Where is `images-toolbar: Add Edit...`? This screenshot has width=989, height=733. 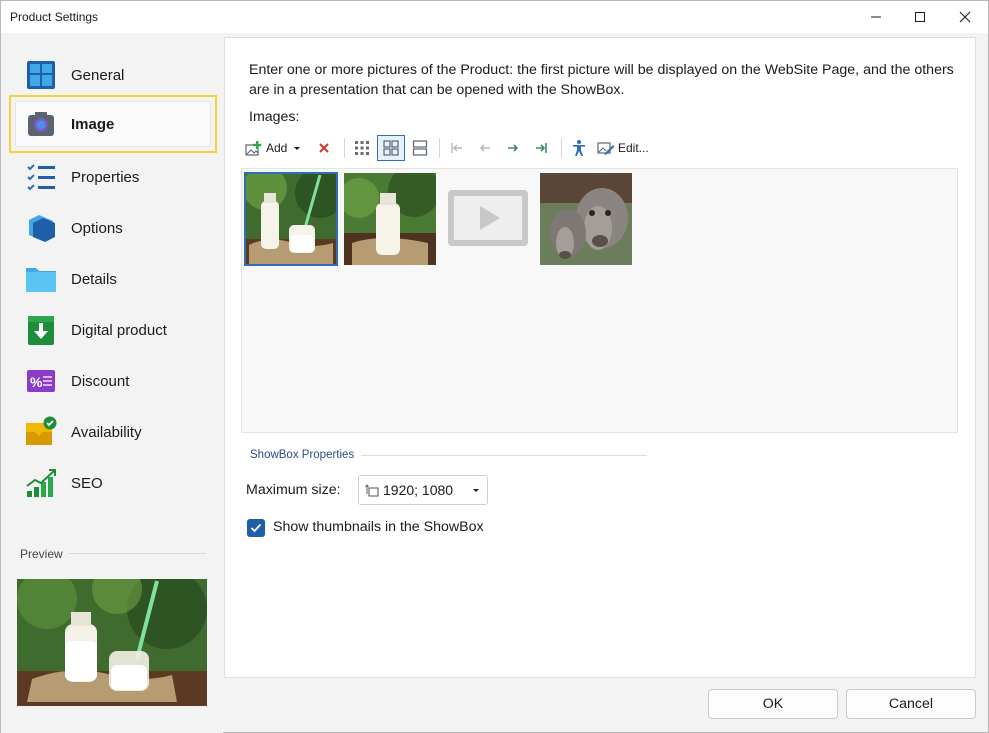 images-toolbar: Add Edit... is located at coordinates (603, 148).